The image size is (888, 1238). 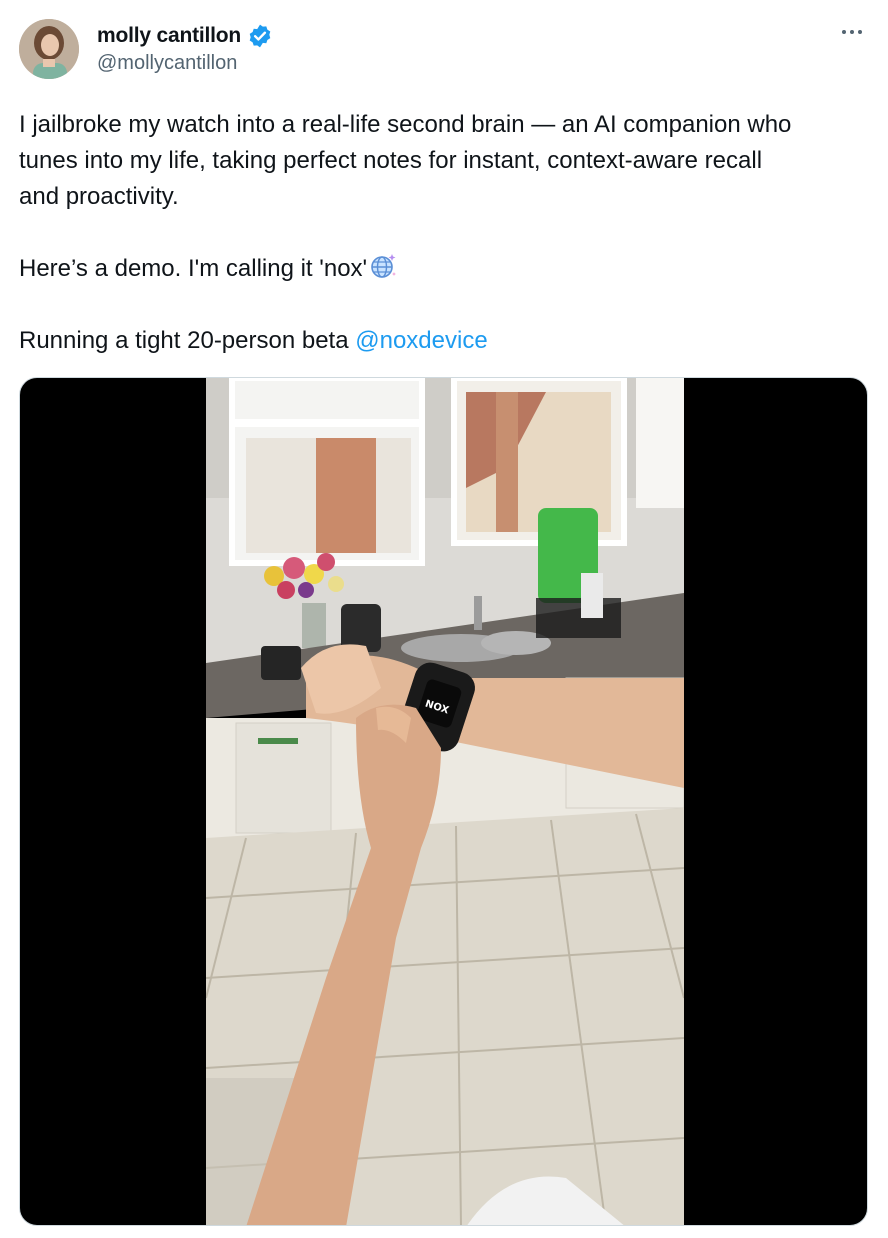 I want to click on tweet-text-line: Here’s a demo. I'm calling it 'nox', so click(x=208, y=270).